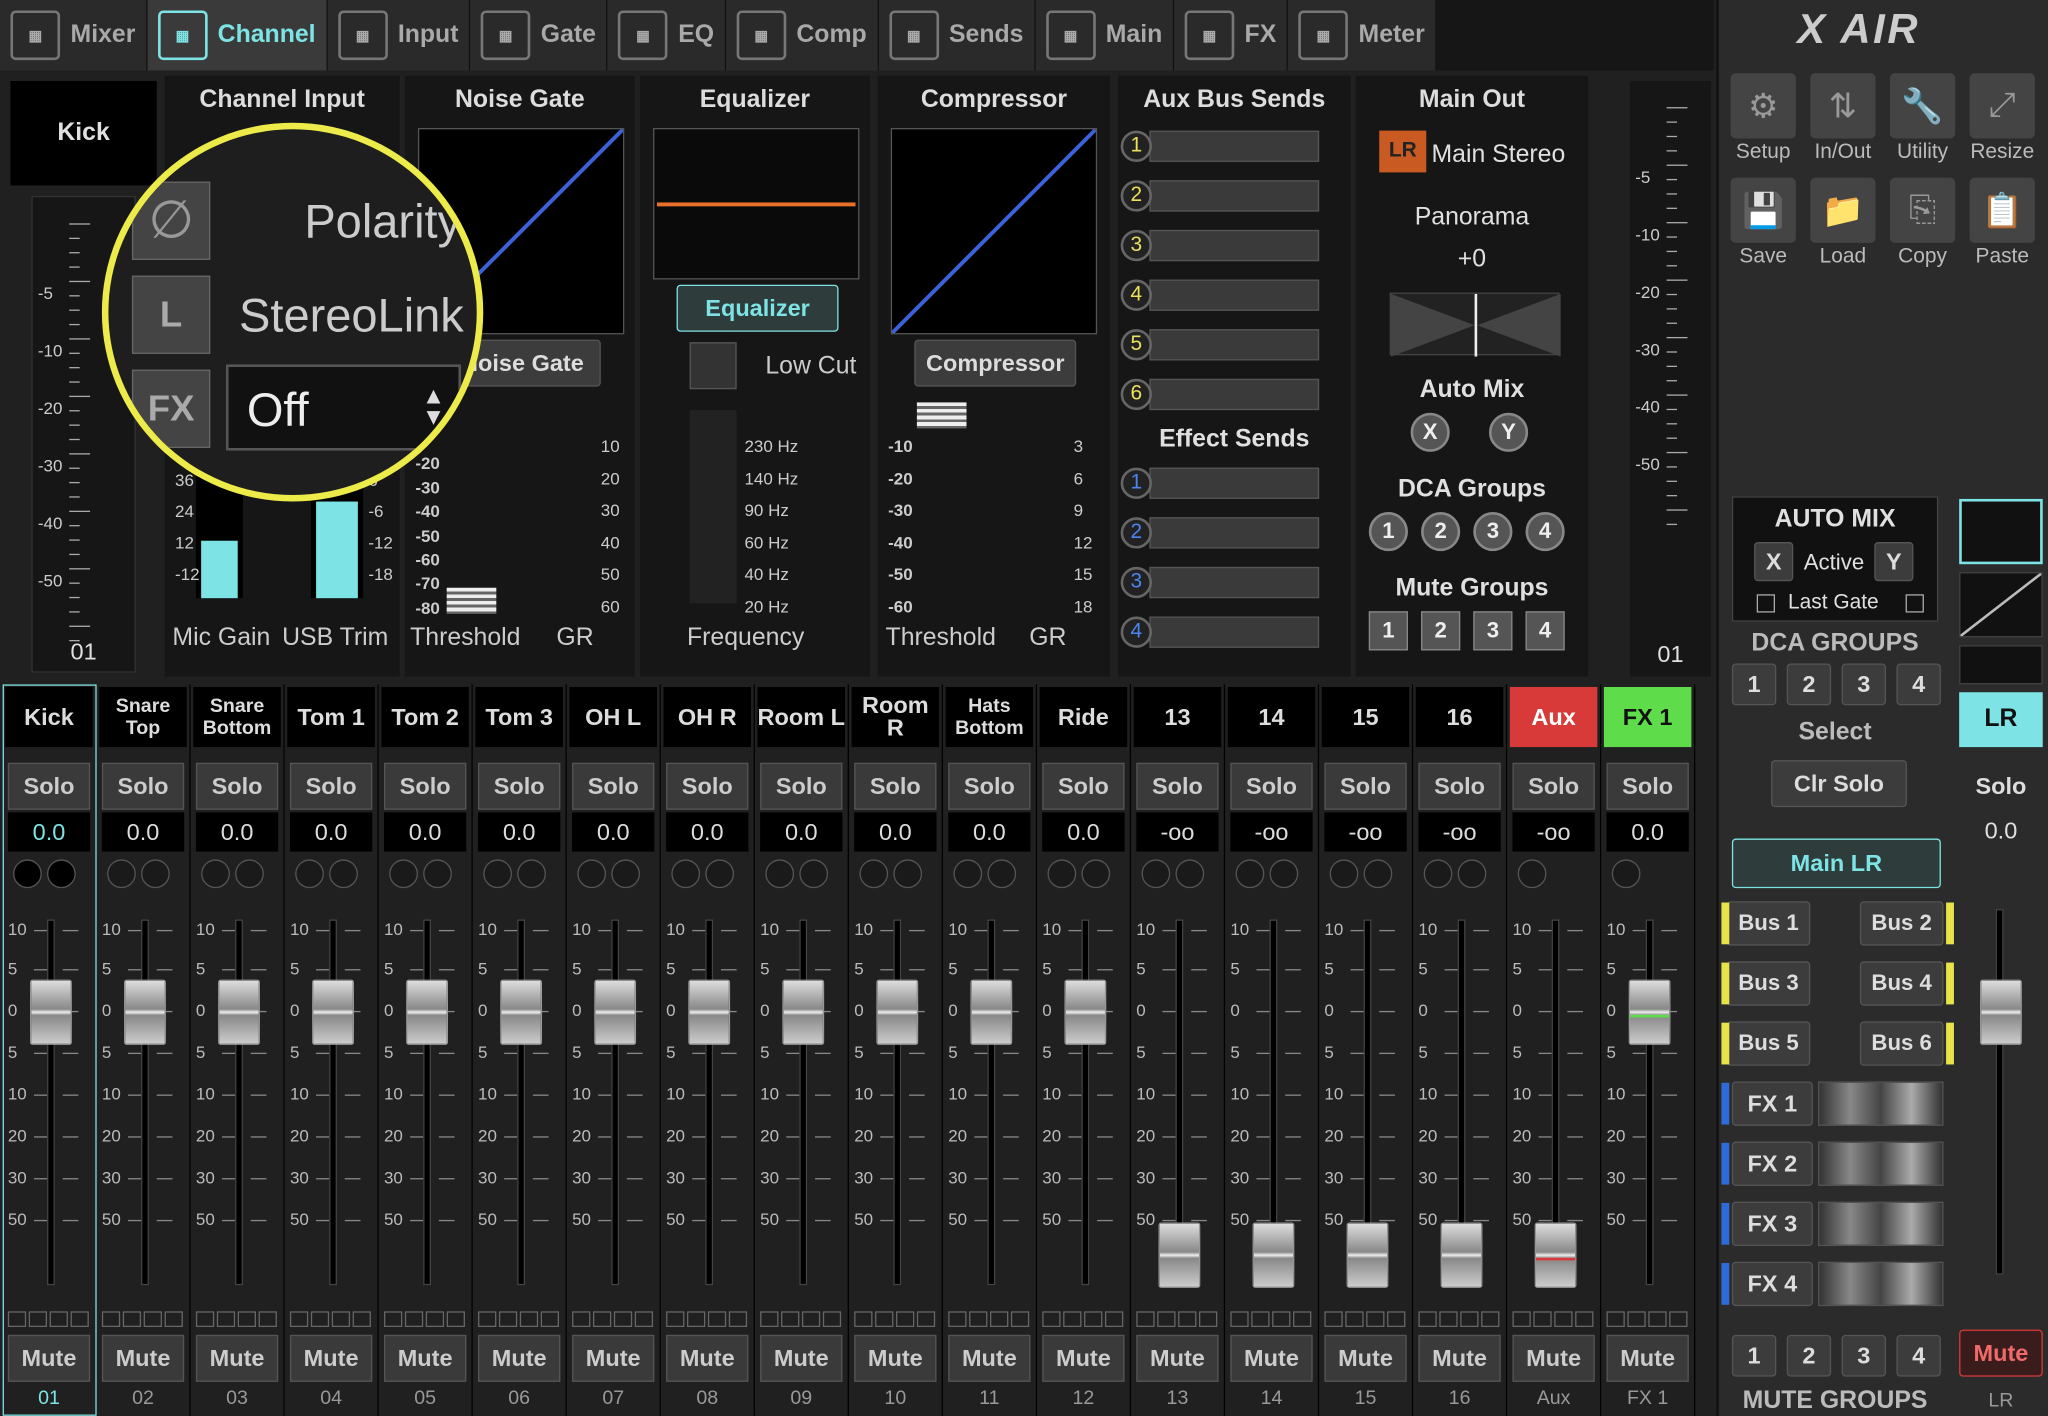 Image resolution: width=2048 pixels, height=1416 pixels. Describe the element at coordinates (1105, 35) in the screenshot. I see `tab-main: ▦ Main` at that location.